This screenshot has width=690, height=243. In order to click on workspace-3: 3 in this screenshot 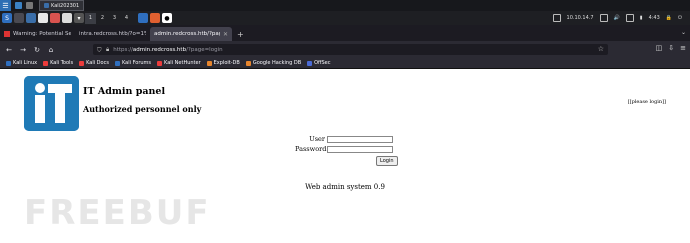, I will do `click(114, 18)`.